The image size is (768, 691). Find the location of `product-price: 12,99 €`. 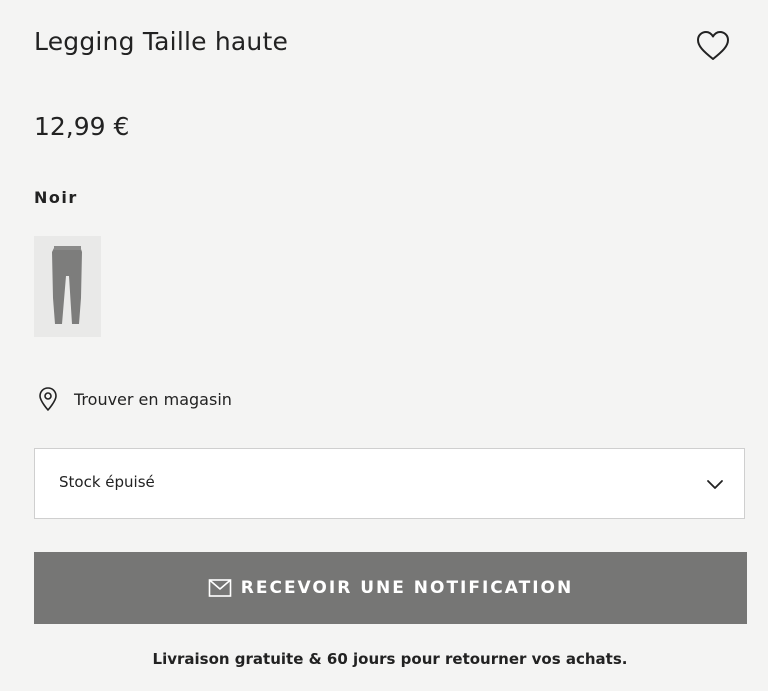

product-price: 12,99 € is located at coordinates (82, 126).